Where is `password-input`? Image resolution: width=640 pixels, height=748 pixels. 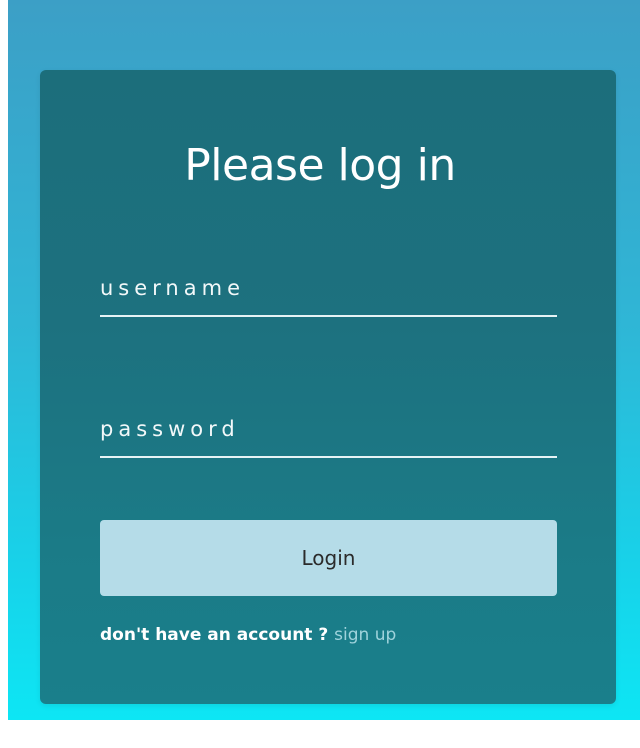 password-input is located at coordinates (328, 433).